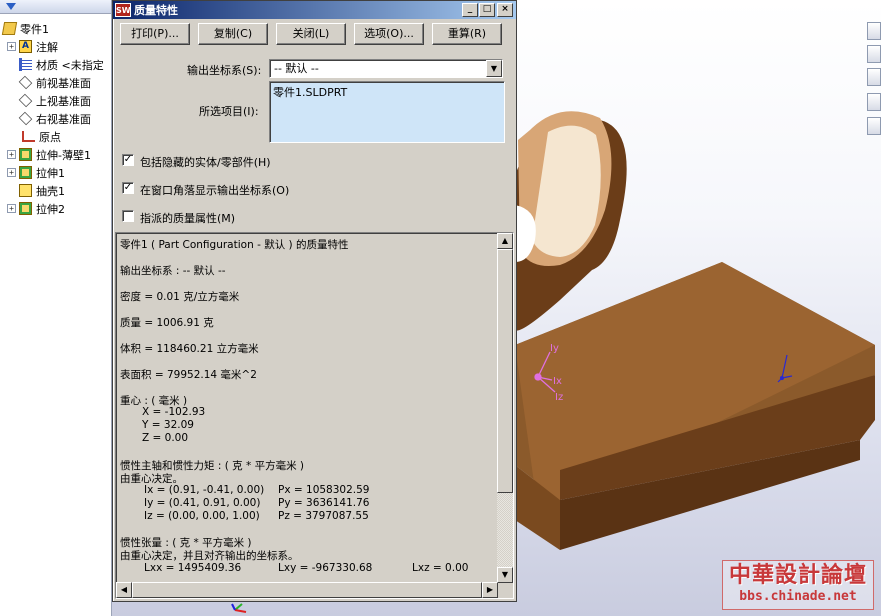 Image resolution: width=881 pixels, height=616 pixels. Describe the element at coordinates (324, 490) in the screenshot. I see `results-px: Px = 1058302.59` at that location.